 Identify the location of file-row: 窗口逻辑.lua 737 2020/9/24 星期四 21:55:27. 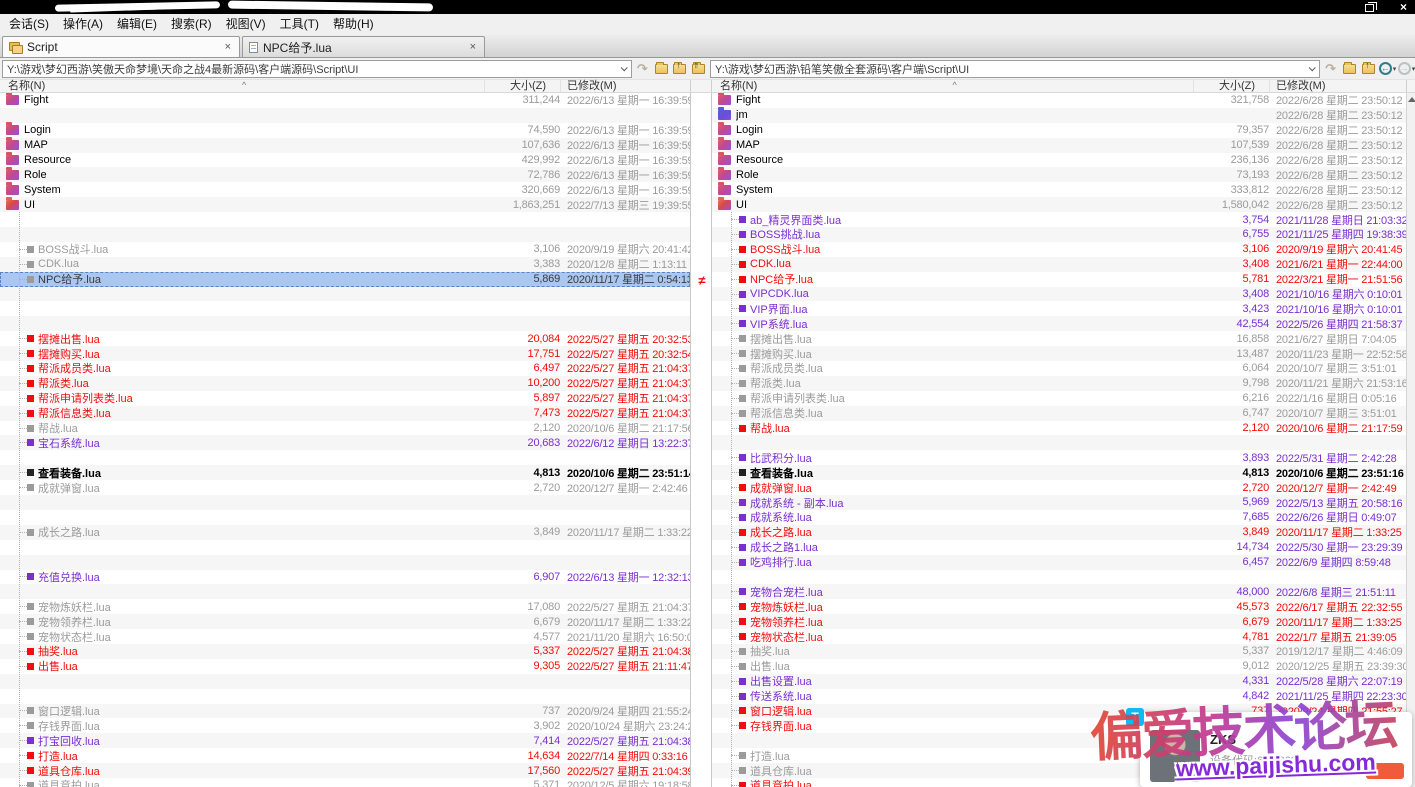
(1059, 711).